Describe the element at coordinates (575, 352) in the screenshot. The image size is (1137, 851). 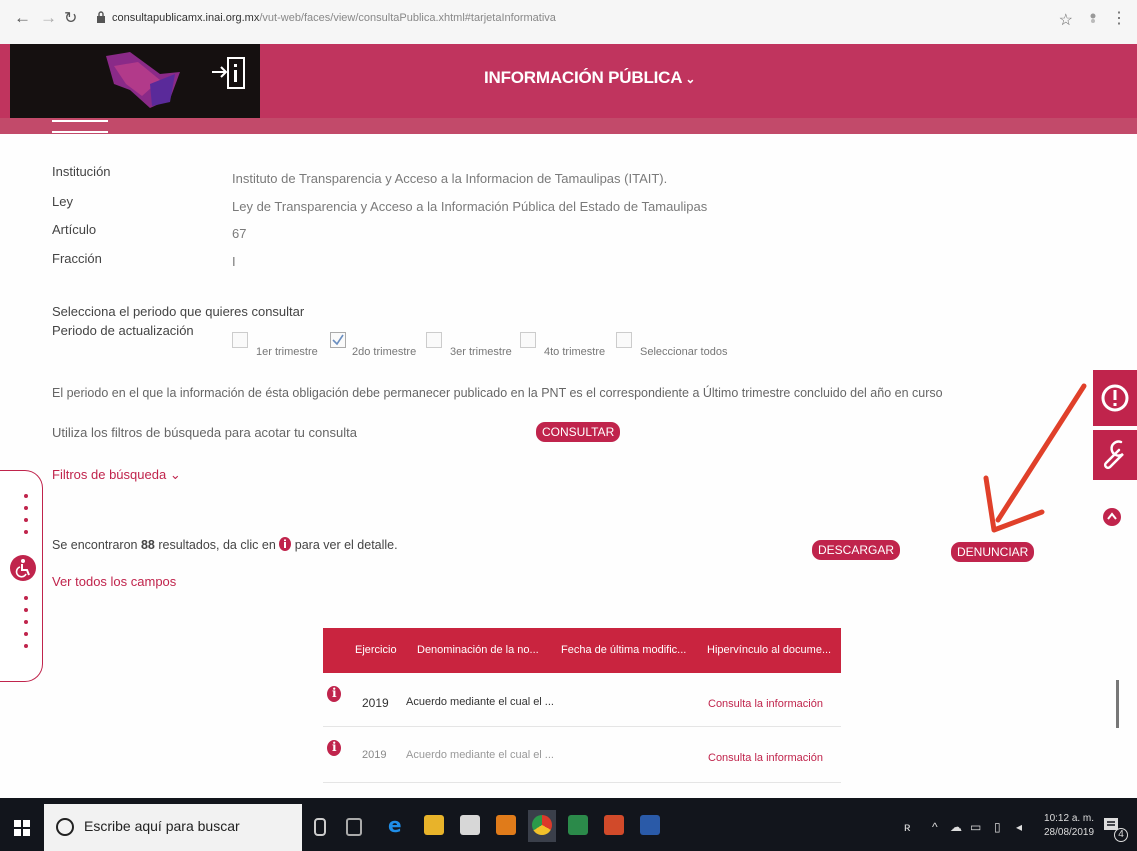
I see `checkbox-label: 4to trimestre` at that location.